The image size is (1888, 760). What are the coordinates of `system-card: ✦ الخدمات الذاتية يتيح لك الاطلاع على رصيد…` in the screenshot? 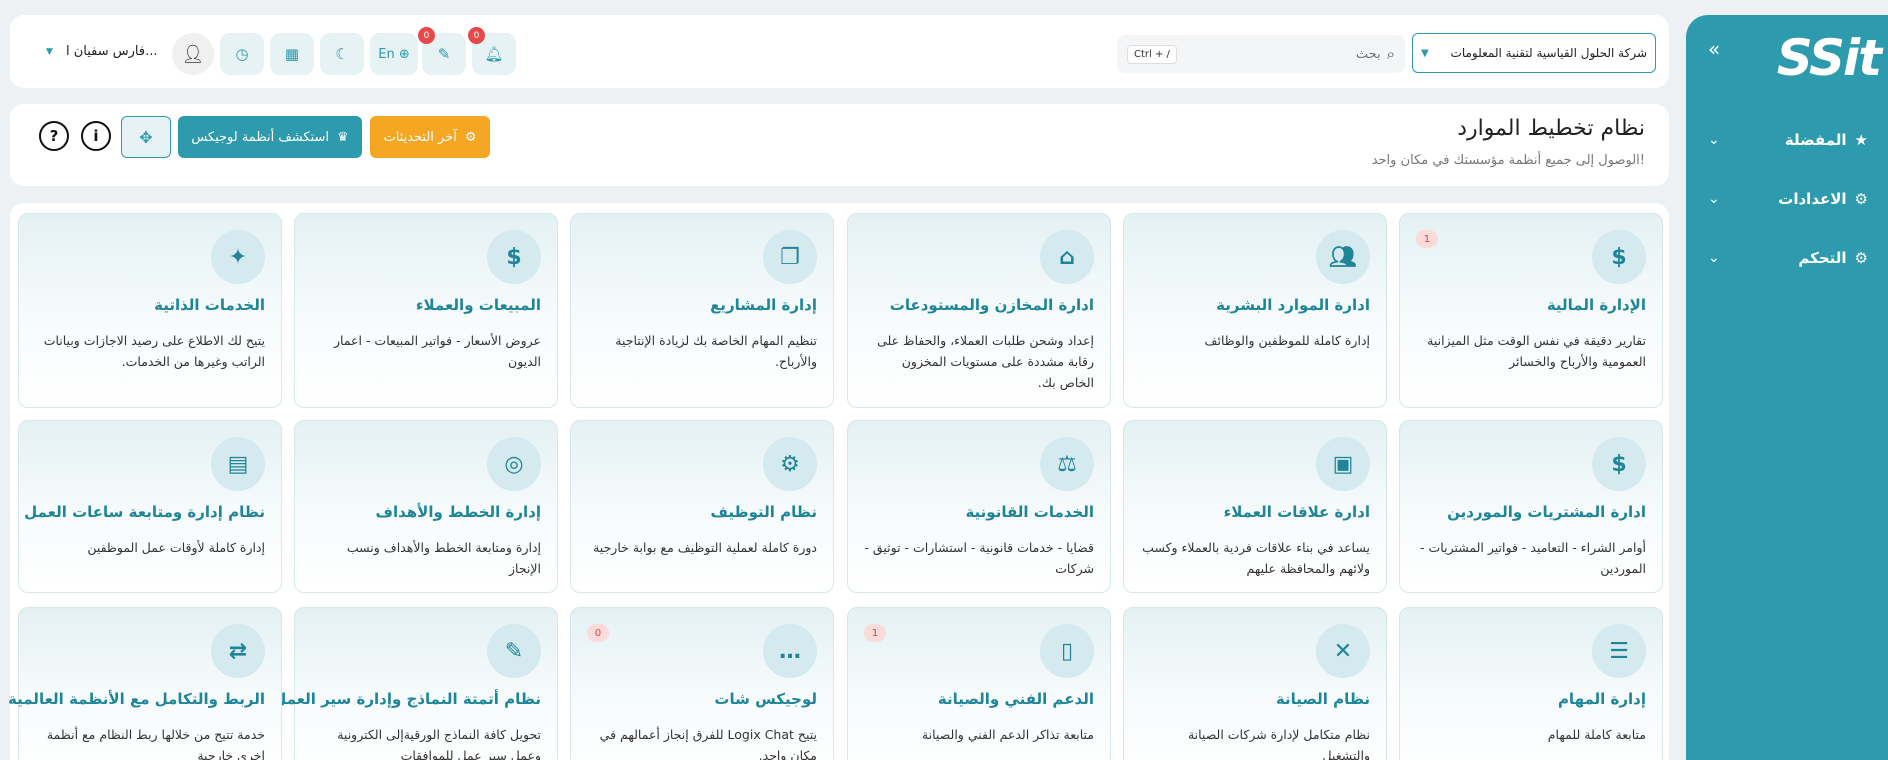 It's located at (150, 310).